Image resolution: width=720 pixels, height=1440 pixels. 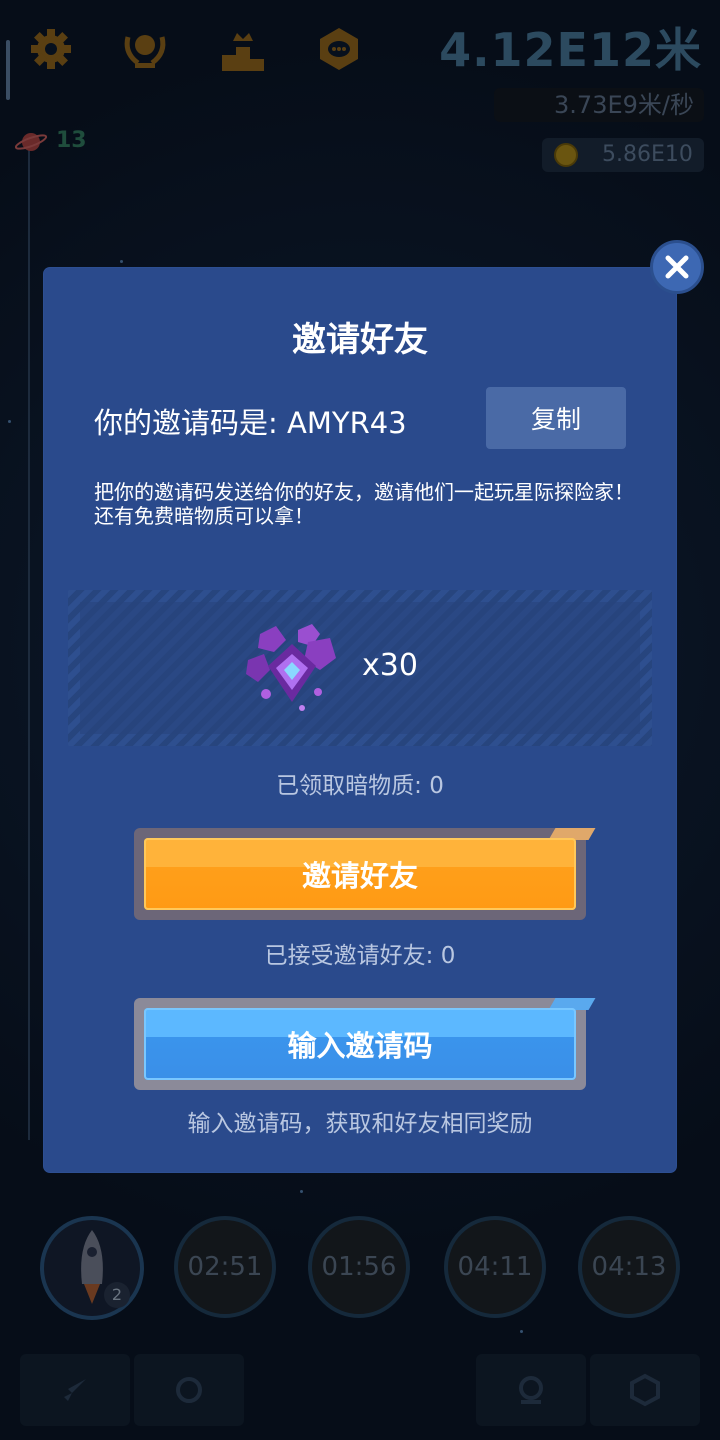 What do you see at coordinates (339, 49) in the screenshot?
I see `chat-badge-icon` at bounding box center [339, 49].